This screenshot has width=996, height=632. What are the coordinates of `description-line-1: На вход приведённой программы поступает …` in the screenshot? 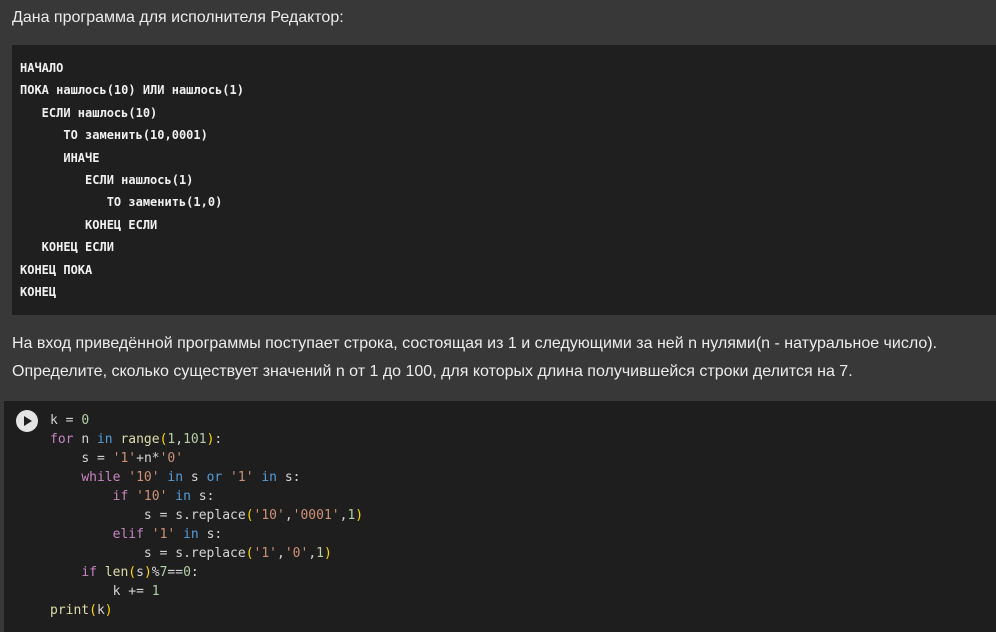 It's located at (475, 343).